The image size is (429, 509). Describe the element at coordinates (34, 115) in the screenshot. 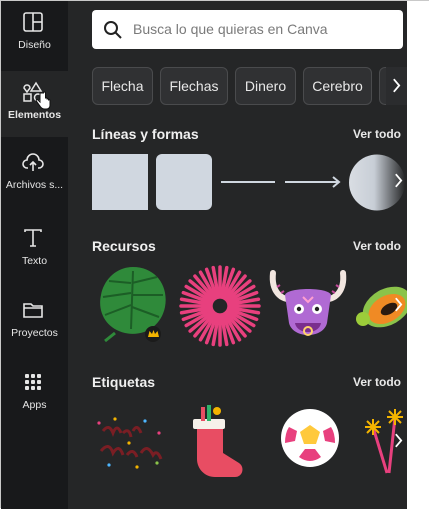

I see `rail-item-label: Elementos` at that location.